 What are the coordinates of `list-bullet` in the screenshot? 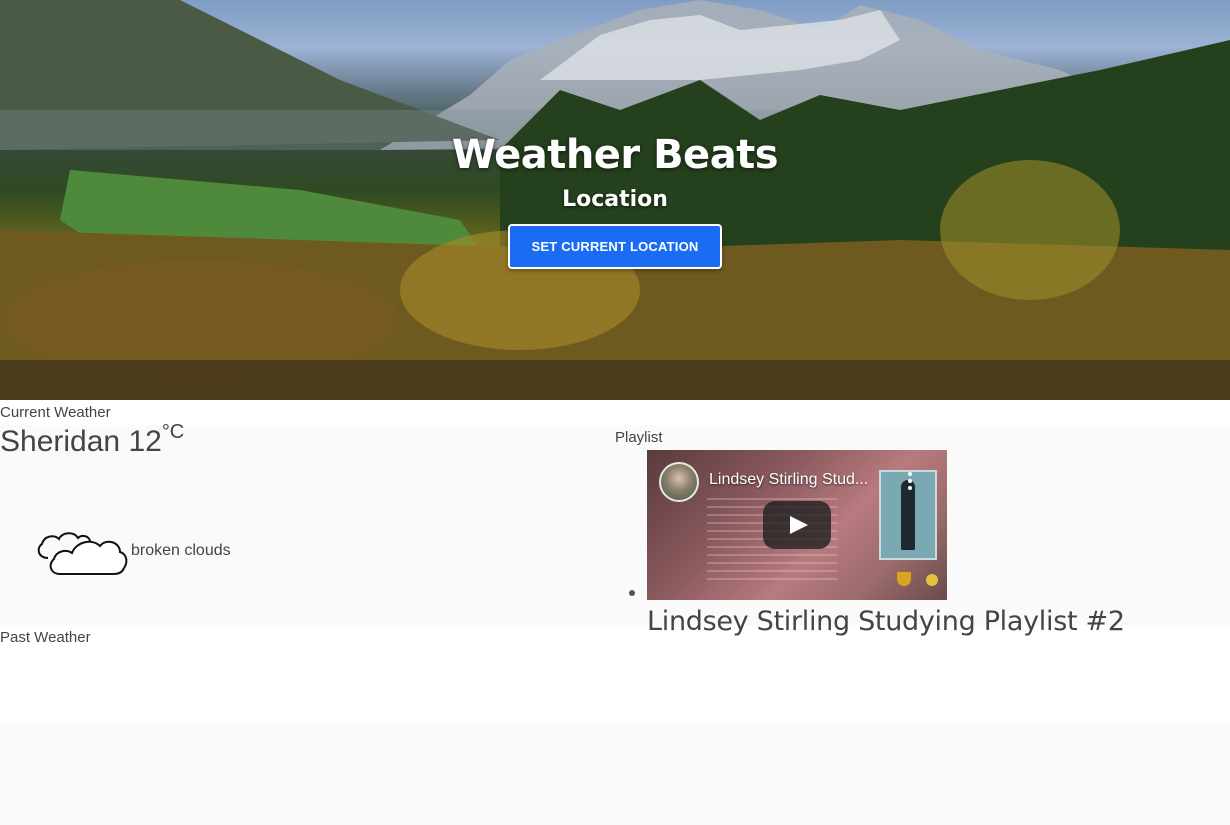 It's located at (632, 593).